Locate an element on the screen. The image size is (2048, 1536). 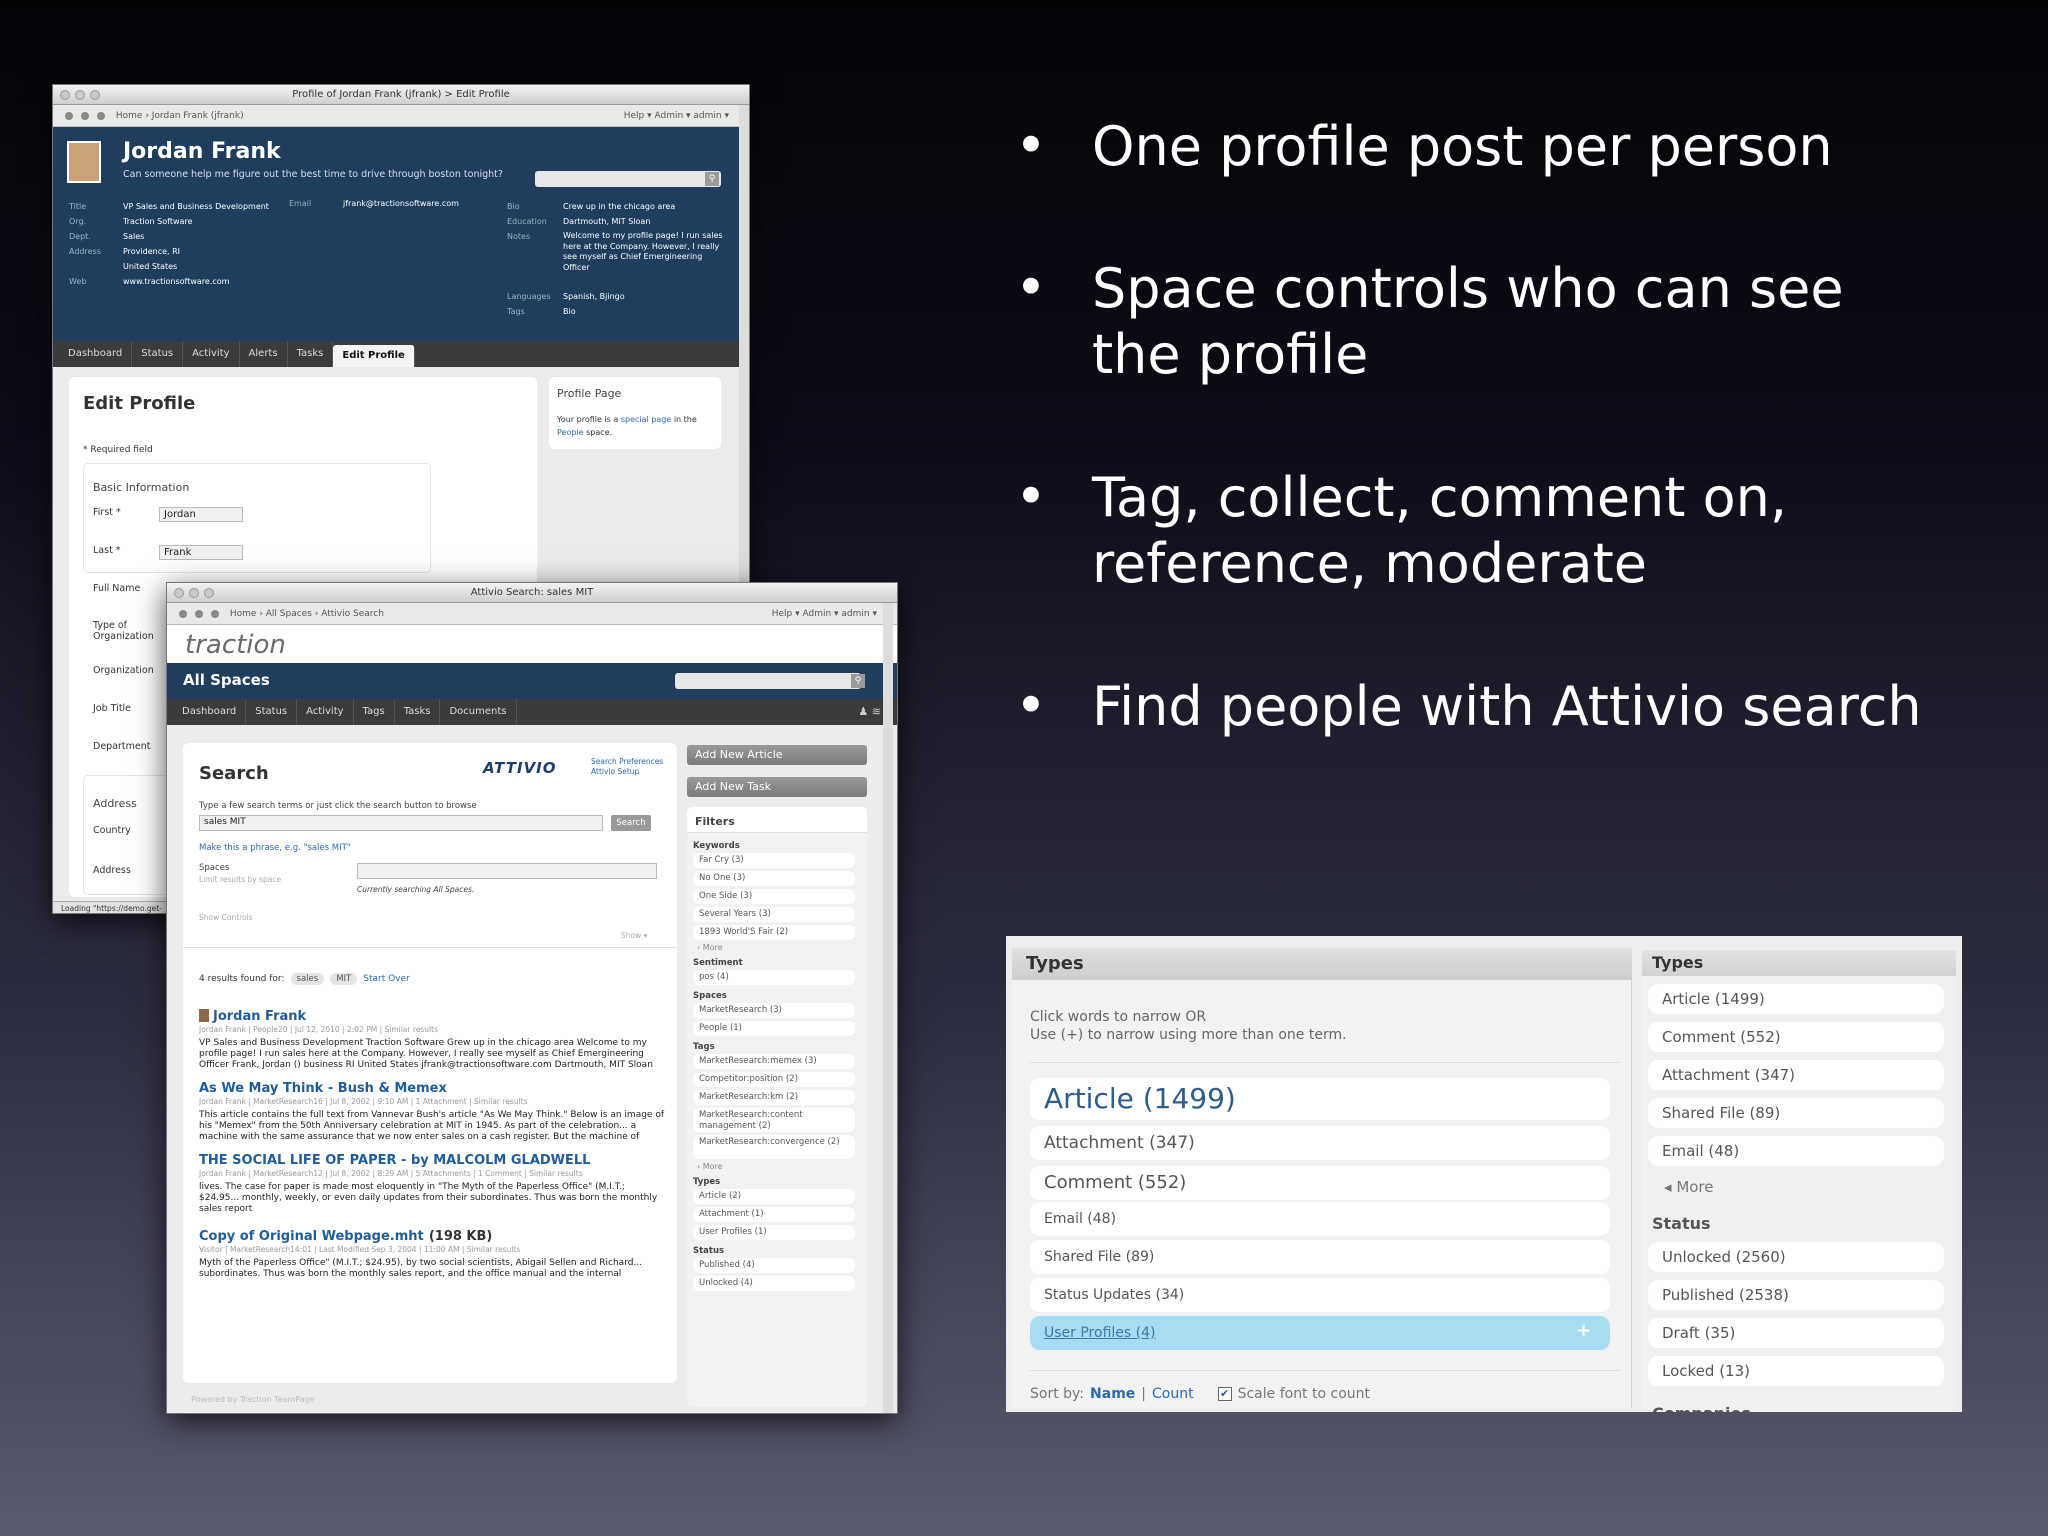
phrase-link: Make this a phrase, e.g. "sales MIT" is located at coordinates (275, 848).